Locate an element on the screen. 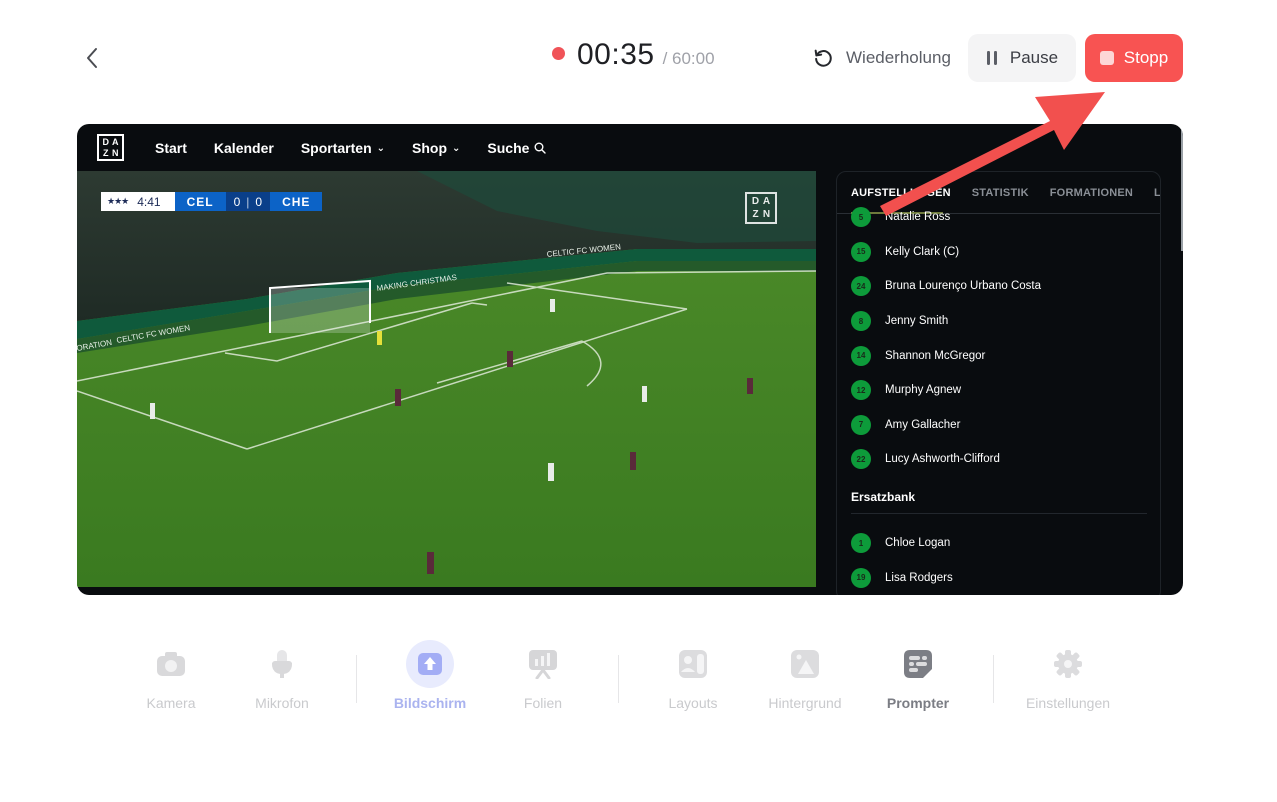 The image size is (1277, 802). stop-square-icon is located at coordinates (1106, 58).